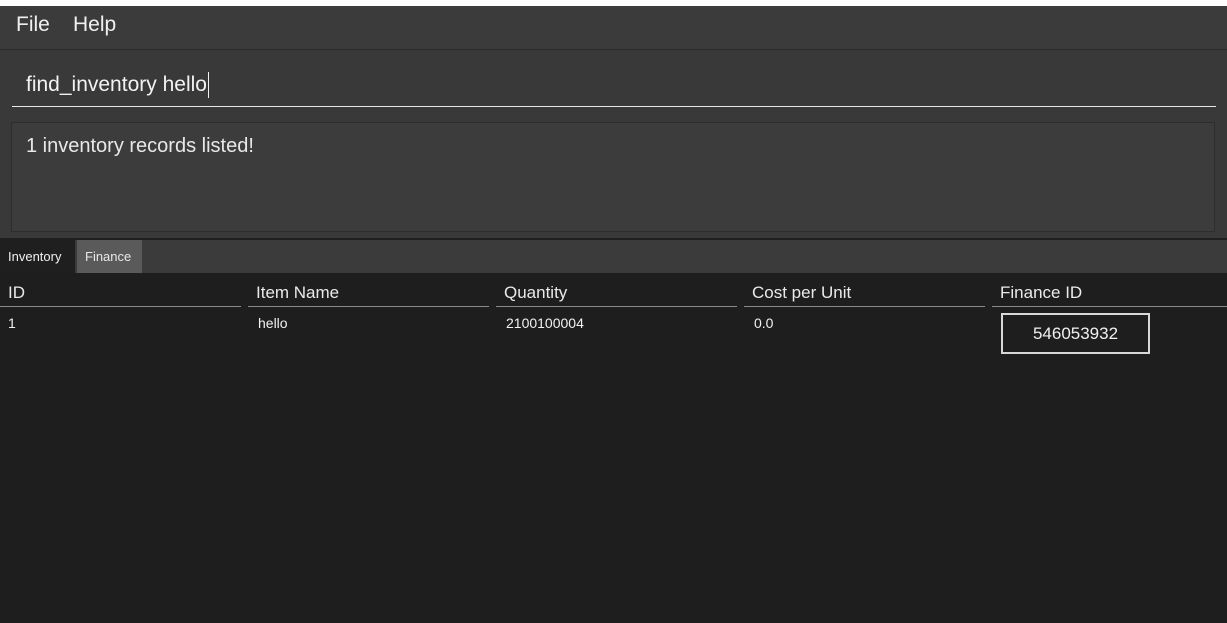 This screenshot has width=1227, height=623. I want to click on tab-finance: Finance, so click(109, 256).